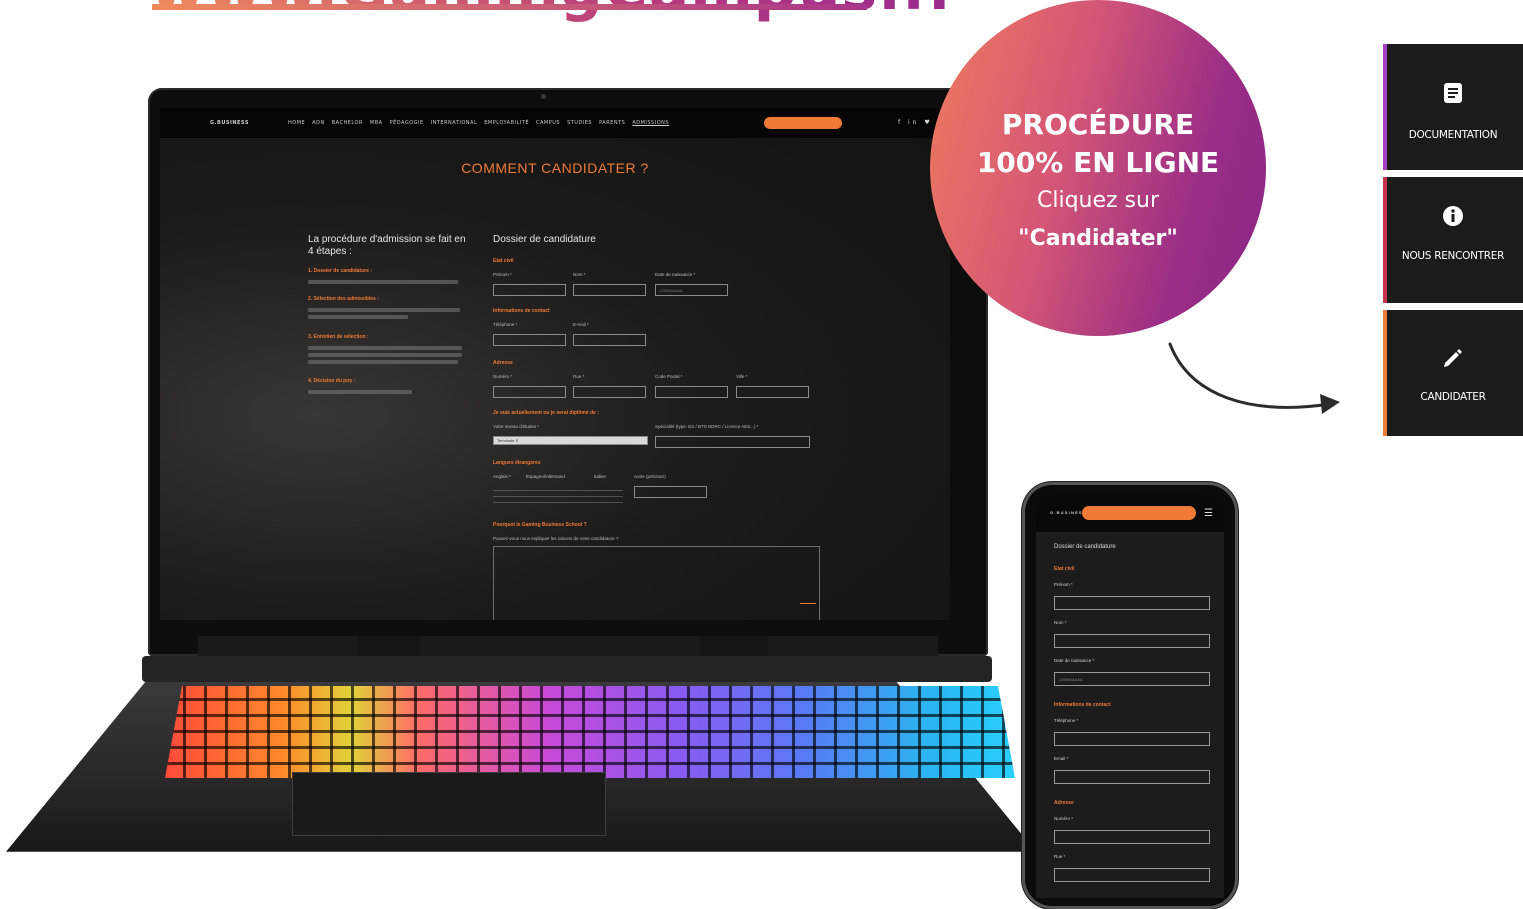 This screenshot has width=1523, height=909. What do you see at coordinates (1139, 513) in the screenshot?
I see `phone-cta-button` at bounding box center [1139, 513].